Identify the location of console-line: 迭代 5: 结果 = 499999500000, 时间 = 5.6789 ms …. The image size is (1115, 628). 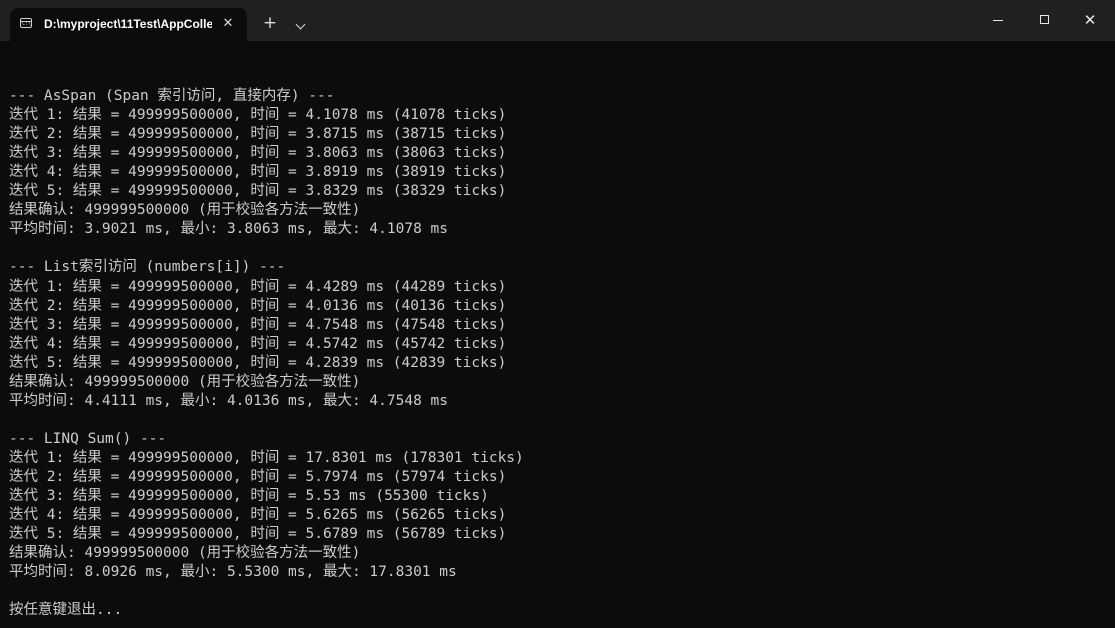
(258, 534).